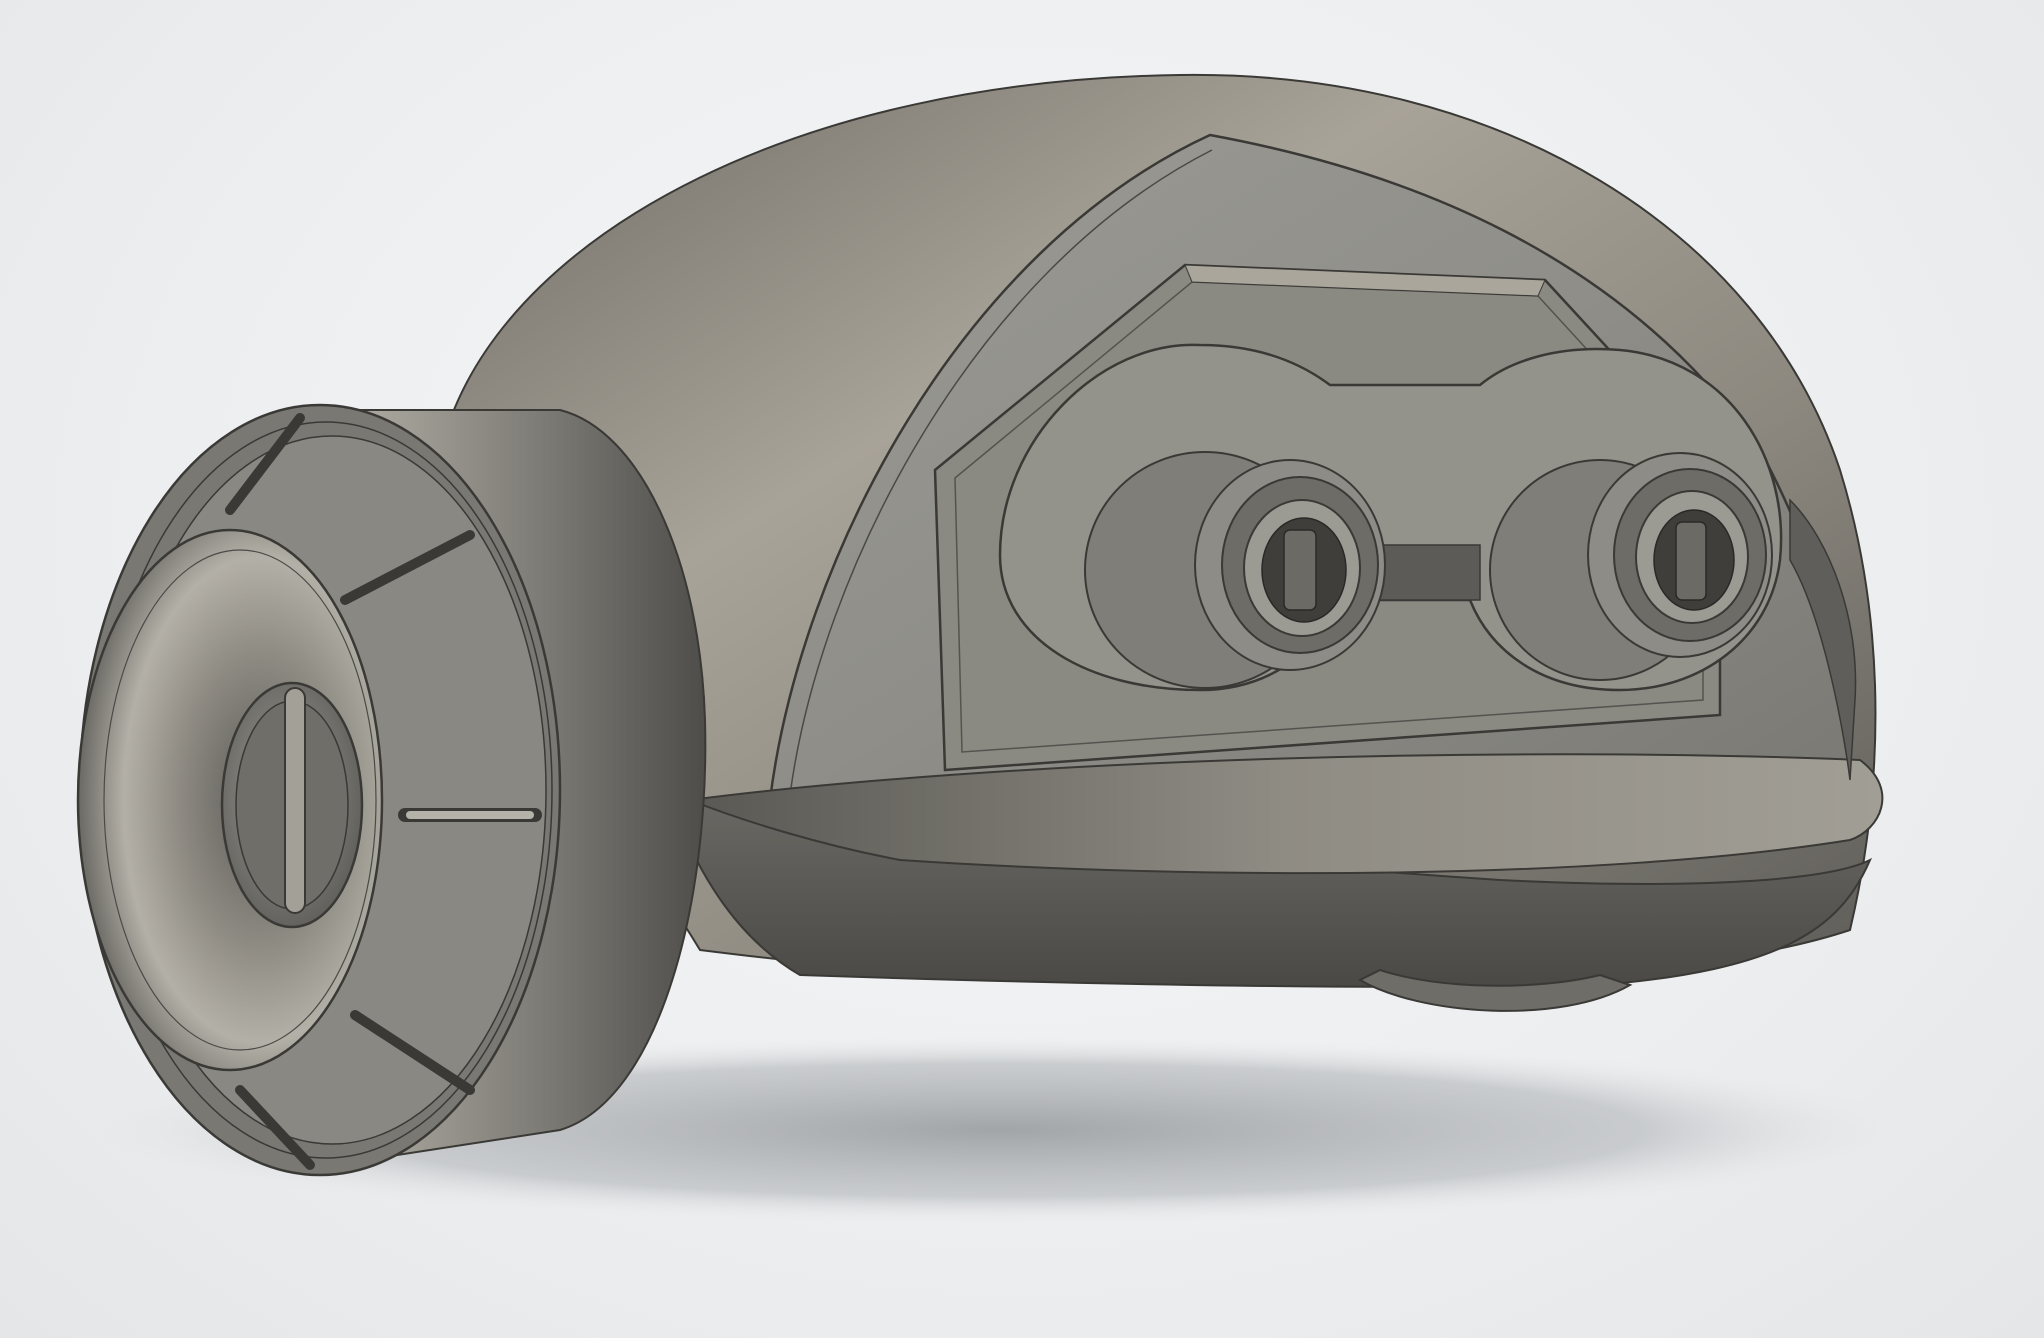  I want to click on left-eye-slot, so click(1300, 570).